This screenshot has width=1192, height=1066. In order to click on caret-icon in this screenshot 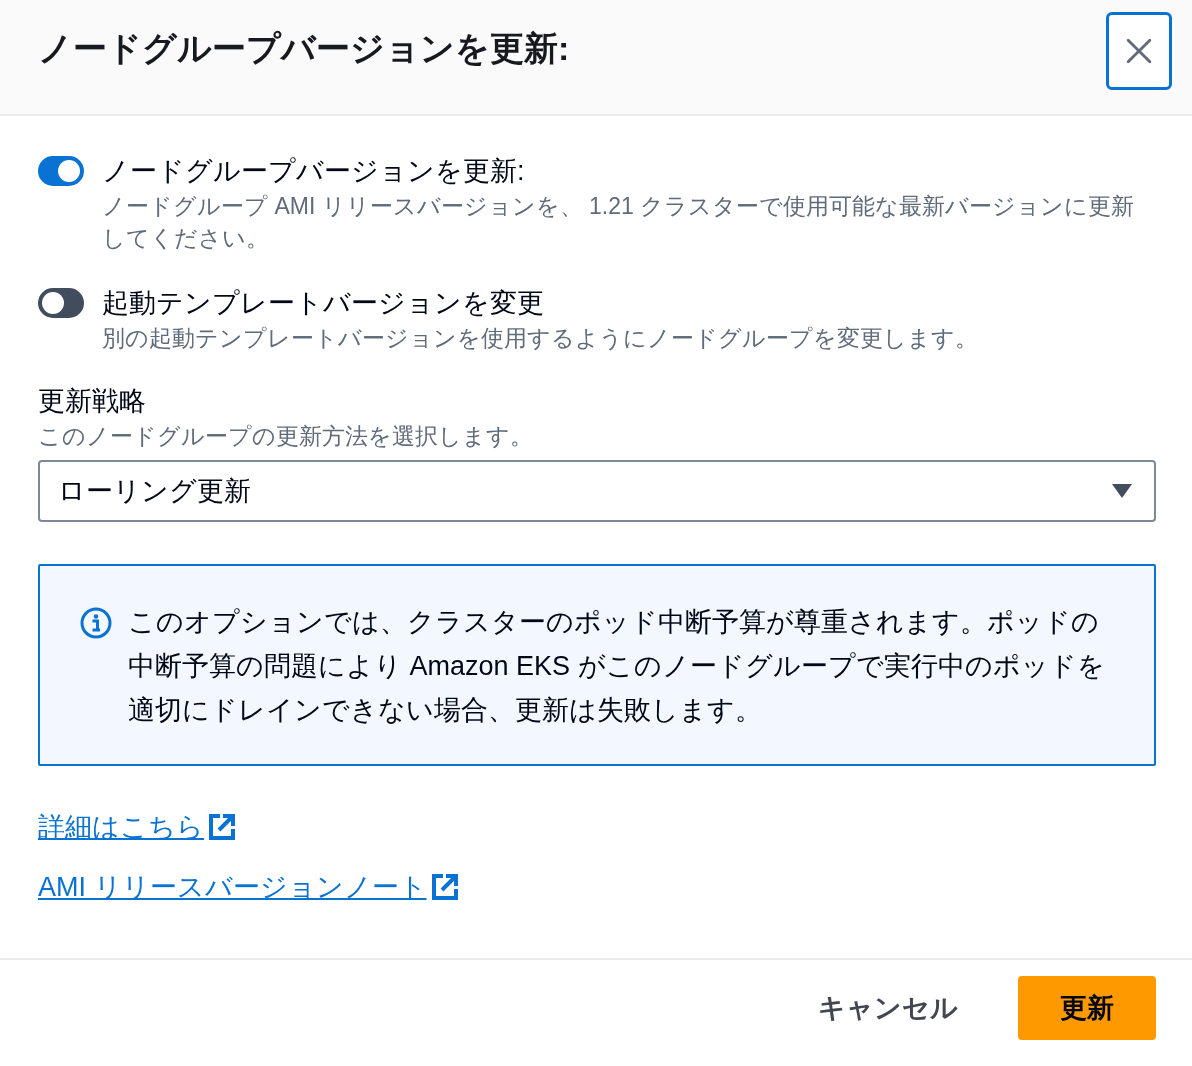, I will do `click(1122, 491)`.